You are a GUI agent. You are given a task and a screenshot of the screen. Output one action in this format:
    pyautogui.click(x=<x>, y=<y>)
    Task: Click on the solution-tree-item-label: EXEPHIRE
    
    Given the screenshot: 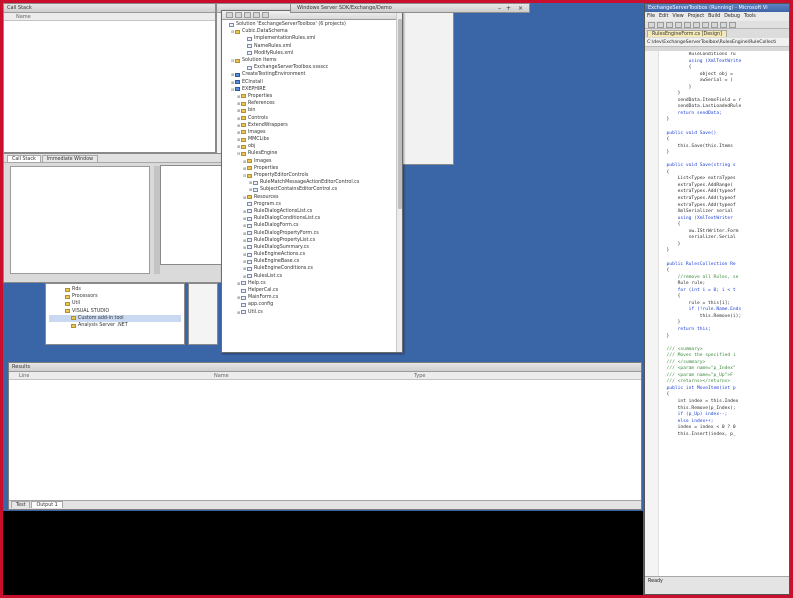 What is the action you would take?
    pyautogui.click(x=254, y=89)
    